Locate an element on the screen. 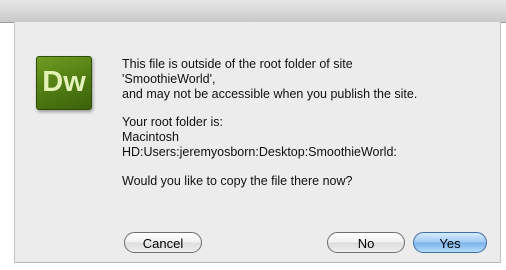 The width and height of the screenshot is (506, 270). yes-button: Yes is located at coordinates (450, 242).